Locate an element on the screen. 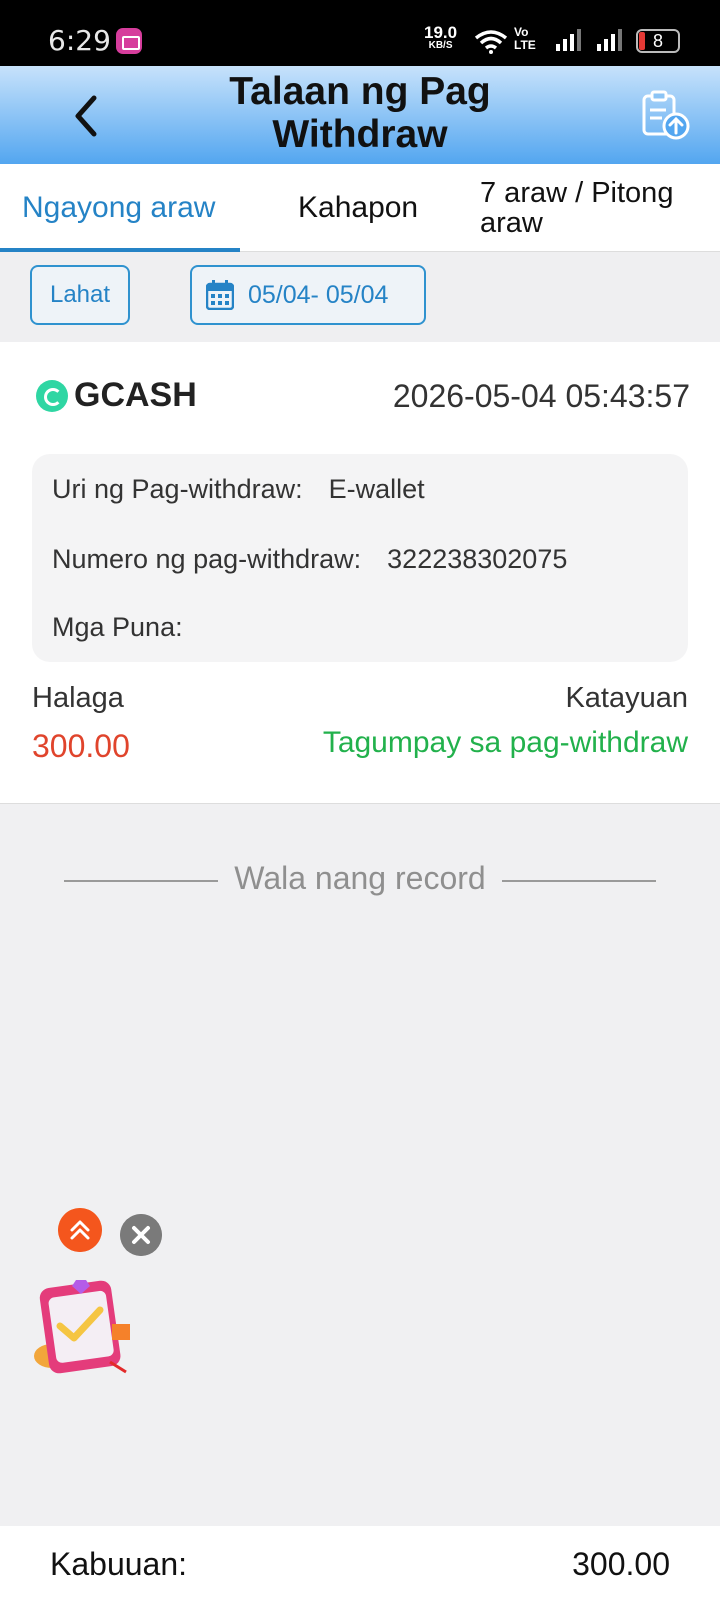  filter-all-button: Lahat is located at coordinates (80, 295).